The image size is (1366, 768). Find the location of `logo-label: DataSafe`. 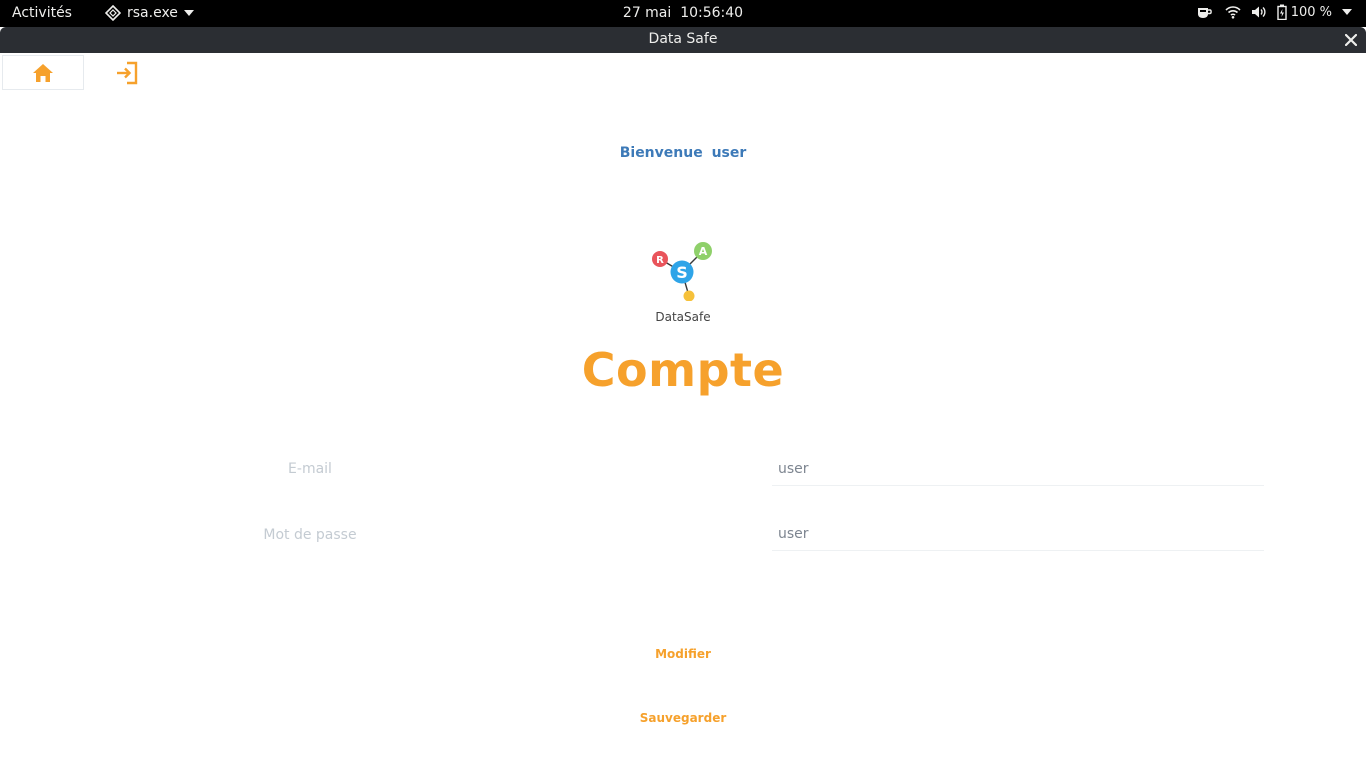

logo-label: DataSafe is located at coordinates (683, 317).